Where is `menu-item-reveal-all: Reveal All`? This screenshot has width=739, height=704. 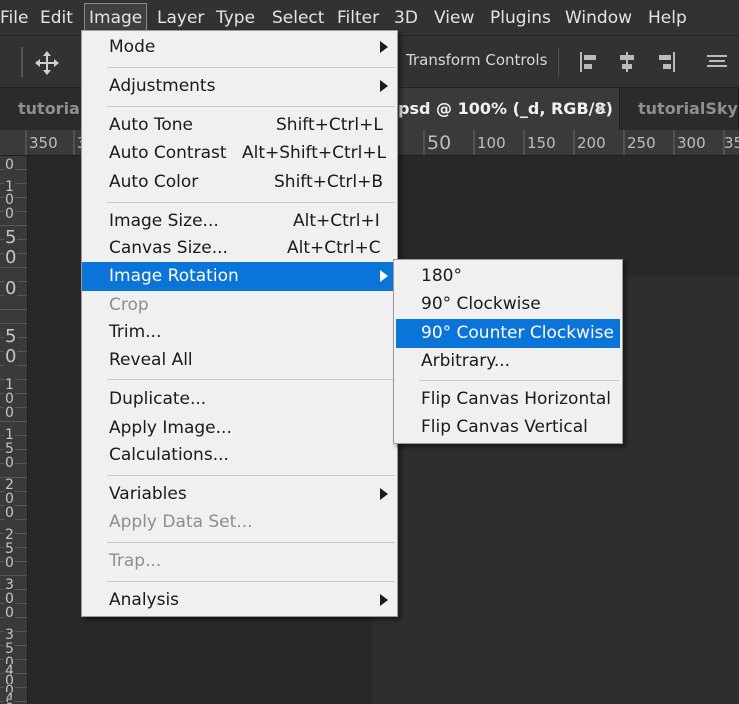 menu-item-reveal-all: Reveal All is located at coordinates (239, 360).